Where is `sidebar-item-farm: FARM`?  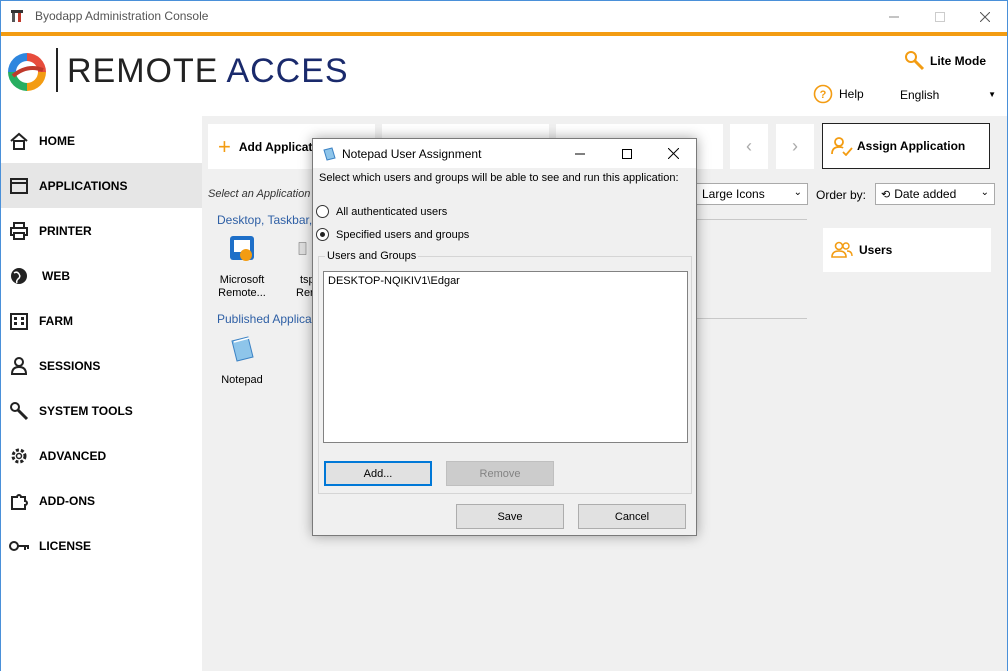 sidebar-item-farm: FARM is located at coordinates (101, 320).